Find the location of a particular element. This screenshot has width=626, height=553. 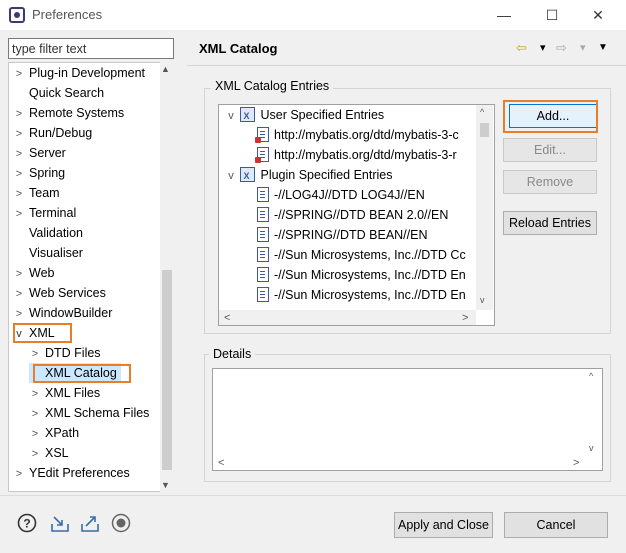

cancel-button: Cancel is located at coordinates (556, 525).